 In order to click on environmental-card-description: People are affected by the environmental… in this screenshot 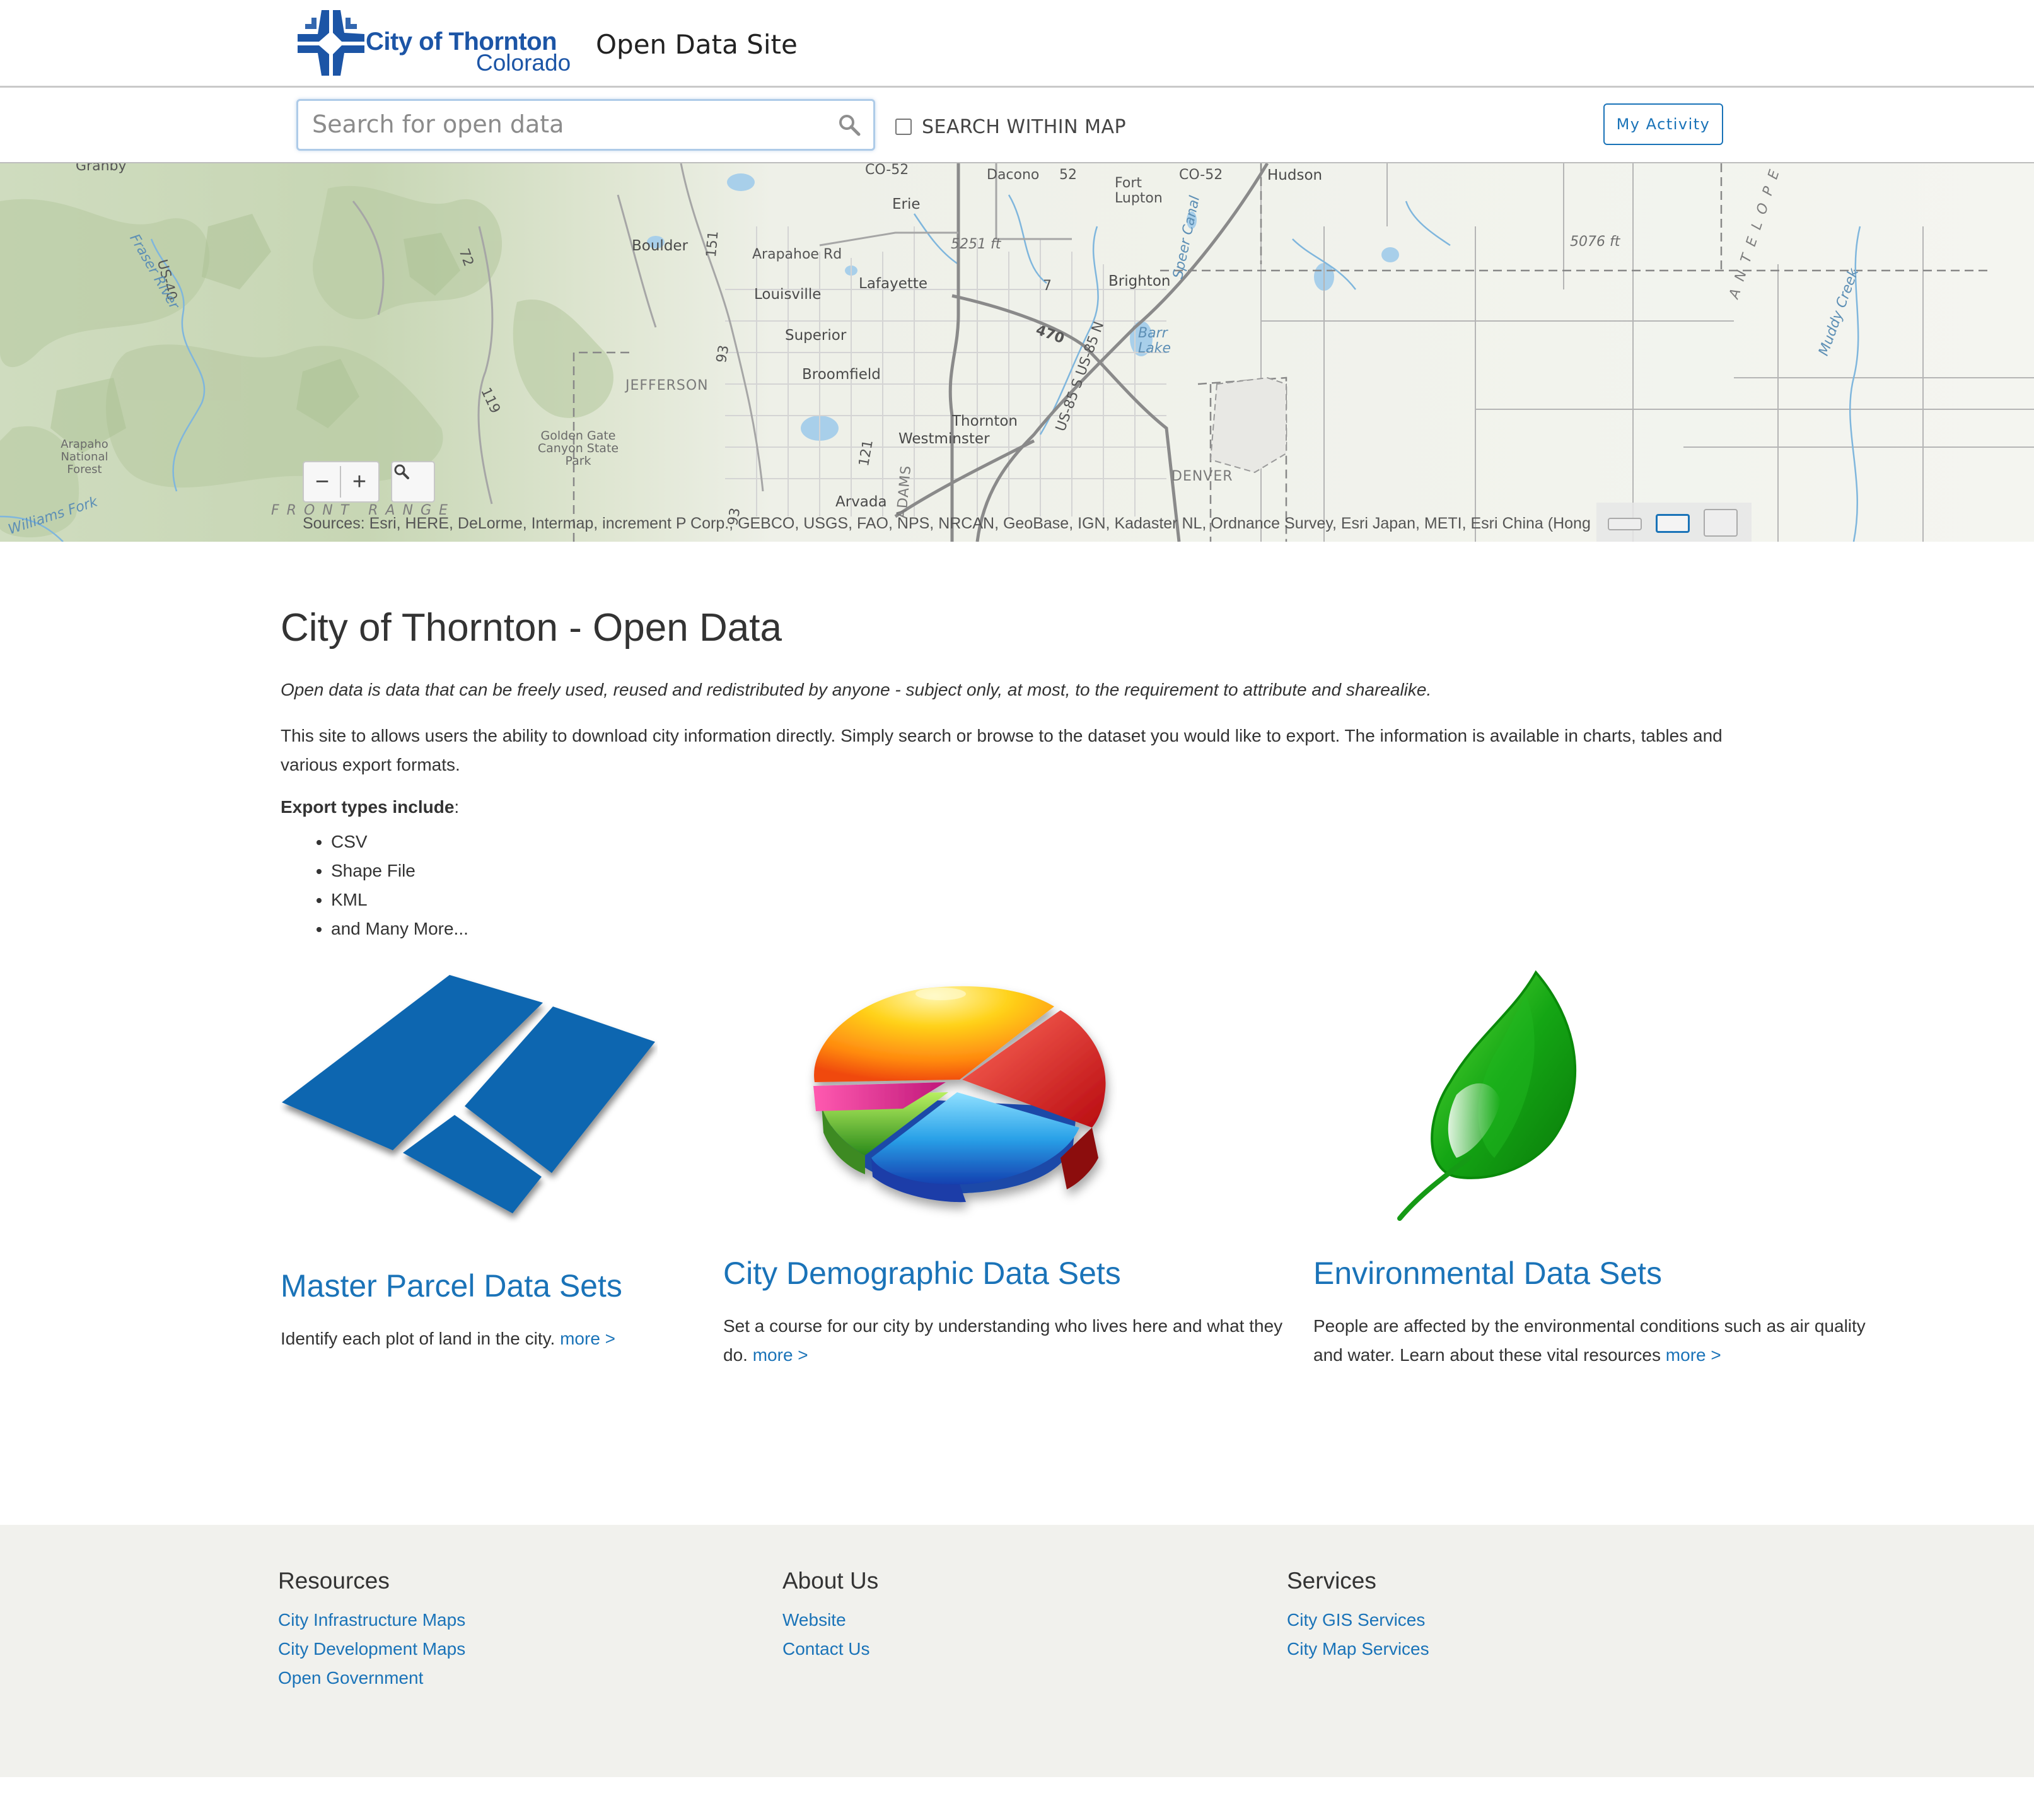, I will do `click(1589, 1340)`.